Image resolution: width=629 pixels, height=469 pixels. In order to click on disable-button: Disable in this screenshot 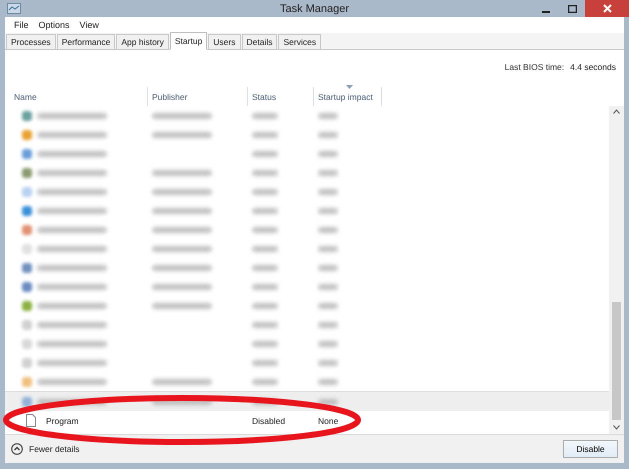, I will do `click(590, 449)`.